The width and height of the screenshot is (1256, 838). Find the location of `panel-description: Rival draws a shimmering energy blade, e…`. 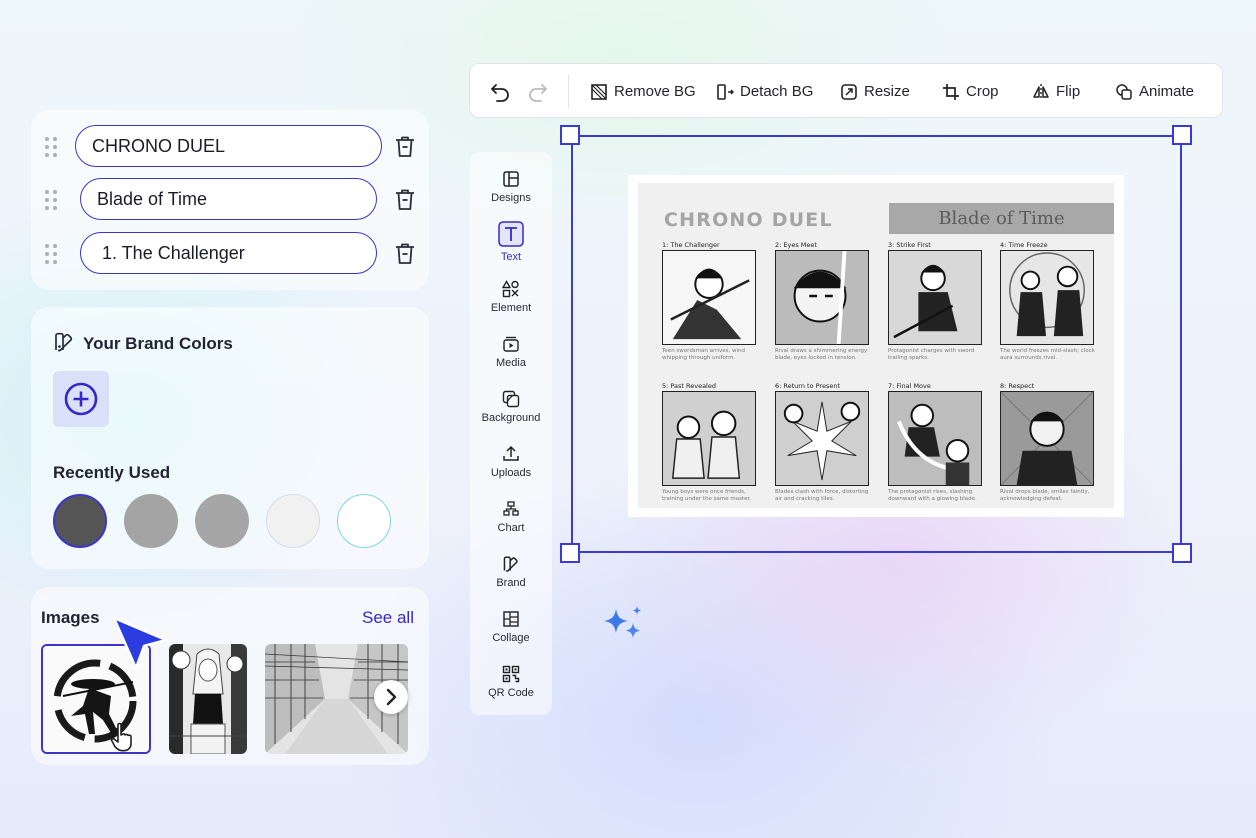

panel-description: Rival draws a shimmering energy blade, e… is located at coordinates (823, 354).